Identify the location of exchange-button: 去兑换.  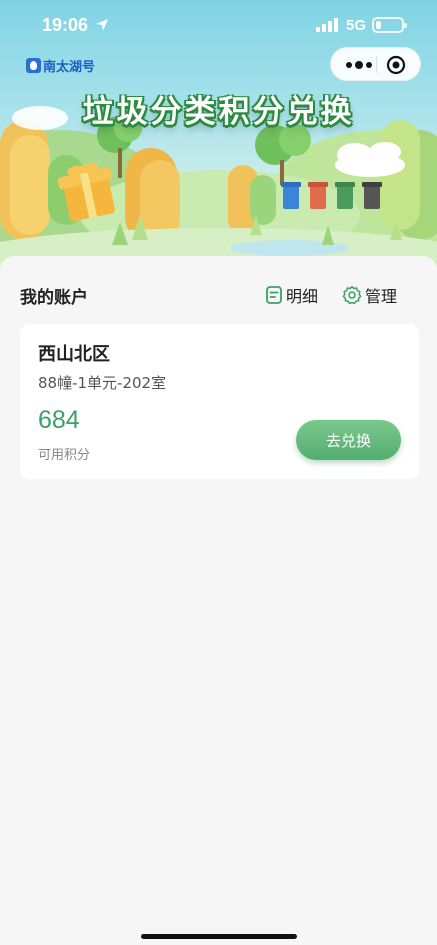
(348, 440).